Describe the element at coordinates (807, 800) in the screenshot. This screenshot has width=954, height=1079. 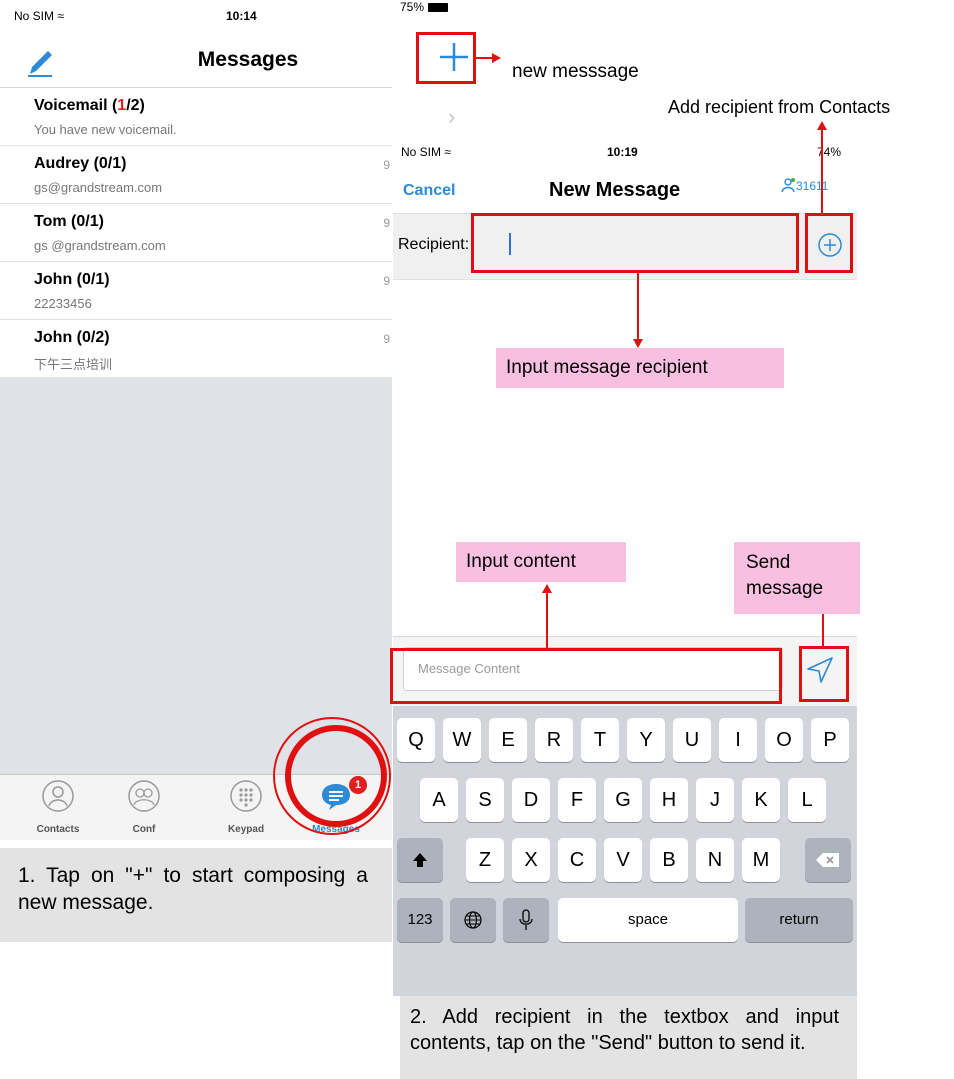
I see `key-l: L` at that location.